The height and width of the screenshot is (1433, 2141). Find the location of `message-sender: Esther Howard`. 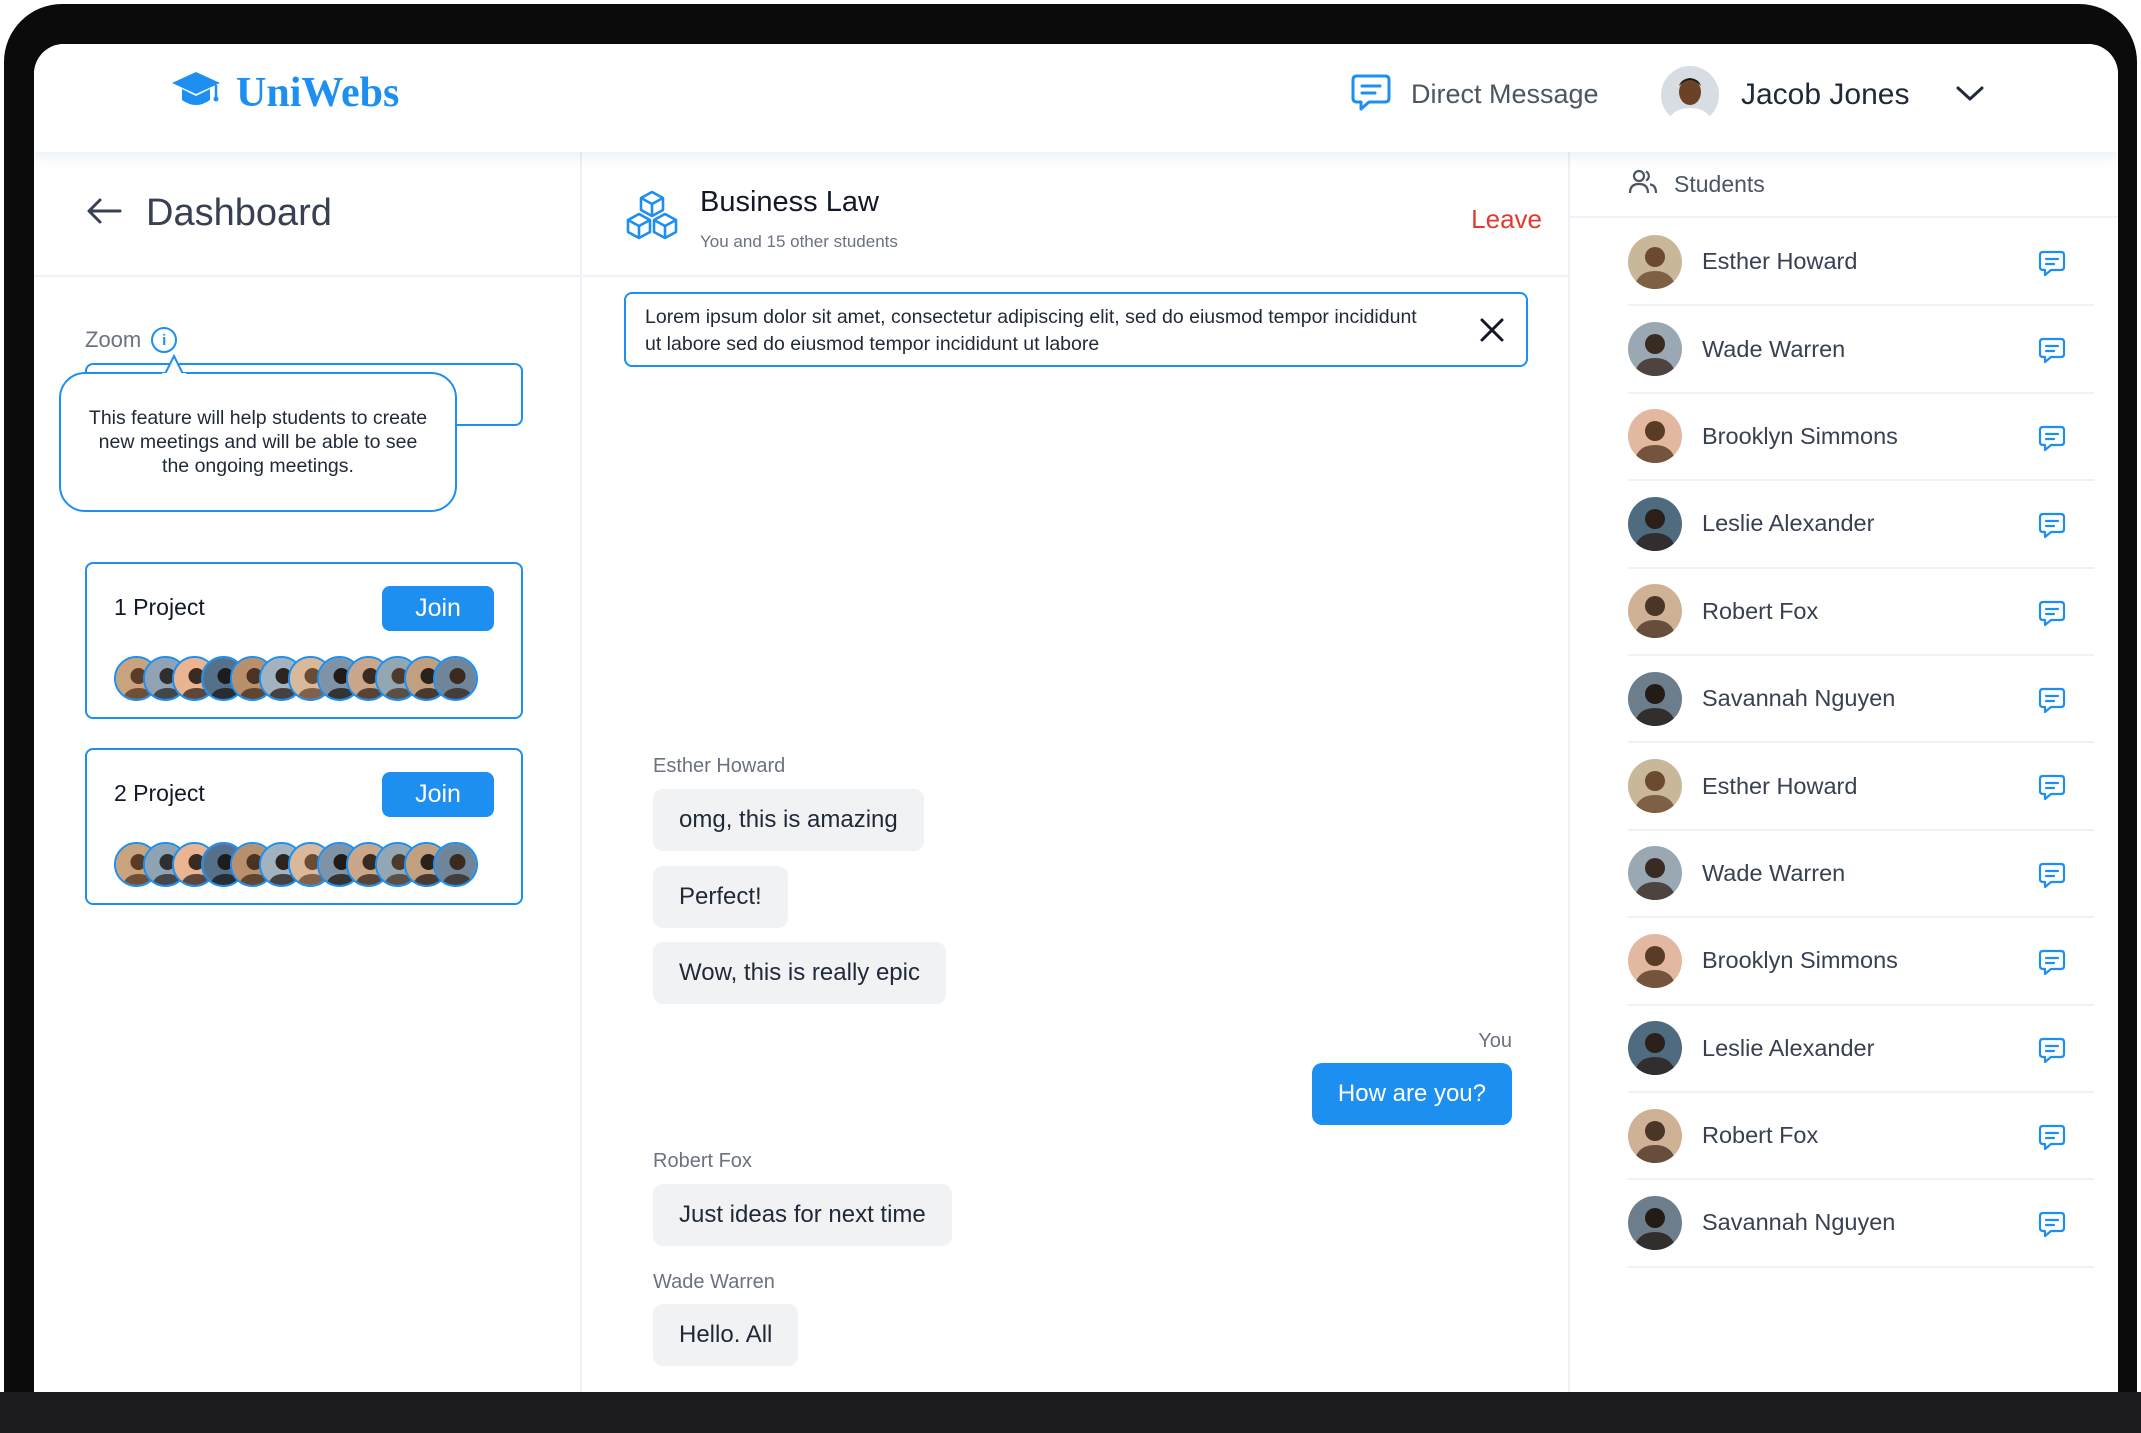

message-sender: Esther Howard is located at coordinates (719, 766).